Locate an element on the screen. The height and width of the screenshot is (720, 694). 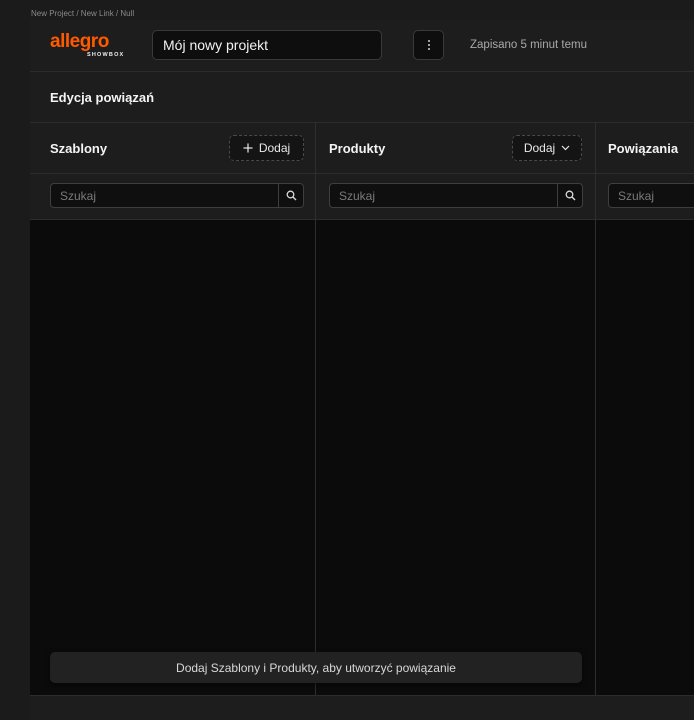
add-template-label: Dodaj is located at coordinates (274, 148).